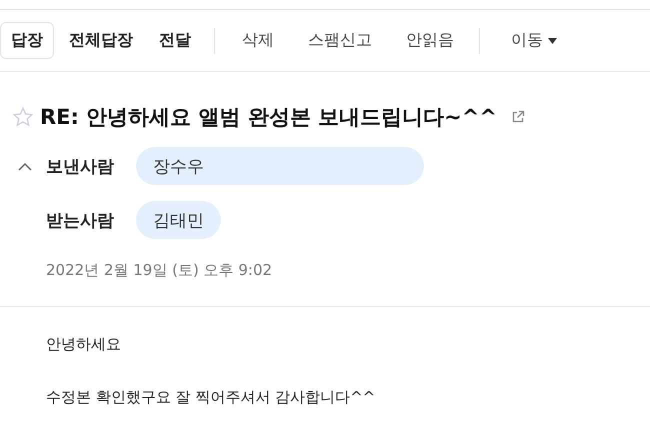 Image resolution: width=650 pixels, height=448 pixels. Describe the element at coordinates (178, 220) in the screenshot. I see `recipient-chip: 김태민` at that location.